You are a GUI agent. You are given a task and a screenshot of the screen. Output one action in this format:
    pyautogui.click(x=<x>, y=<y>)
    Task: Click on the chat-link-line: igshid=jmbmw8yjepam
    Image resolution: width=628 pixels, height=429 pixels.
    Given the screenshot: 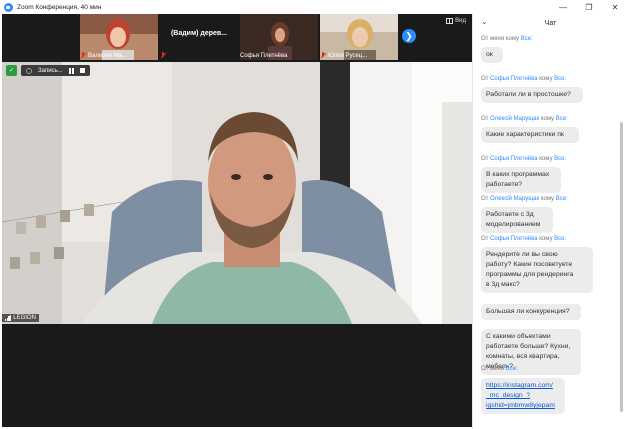 What is the action you would take?
    pyautogui.click(x=523, y=406)
    